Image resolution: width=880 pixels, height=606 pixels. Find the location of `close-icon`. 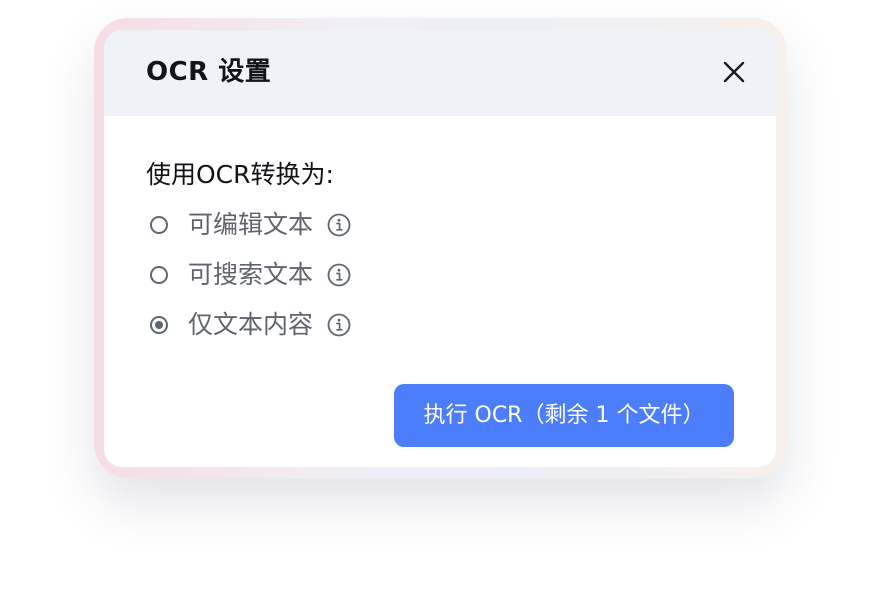

close-icon is located at coordinates (734, 72).